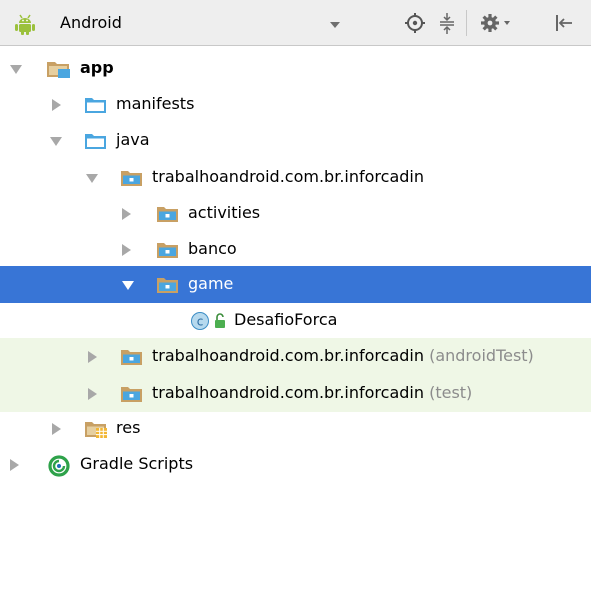 The image size is (591, 608). I want to click on tree-item-desafioforca: c DesafioForca, so click(295, 320).